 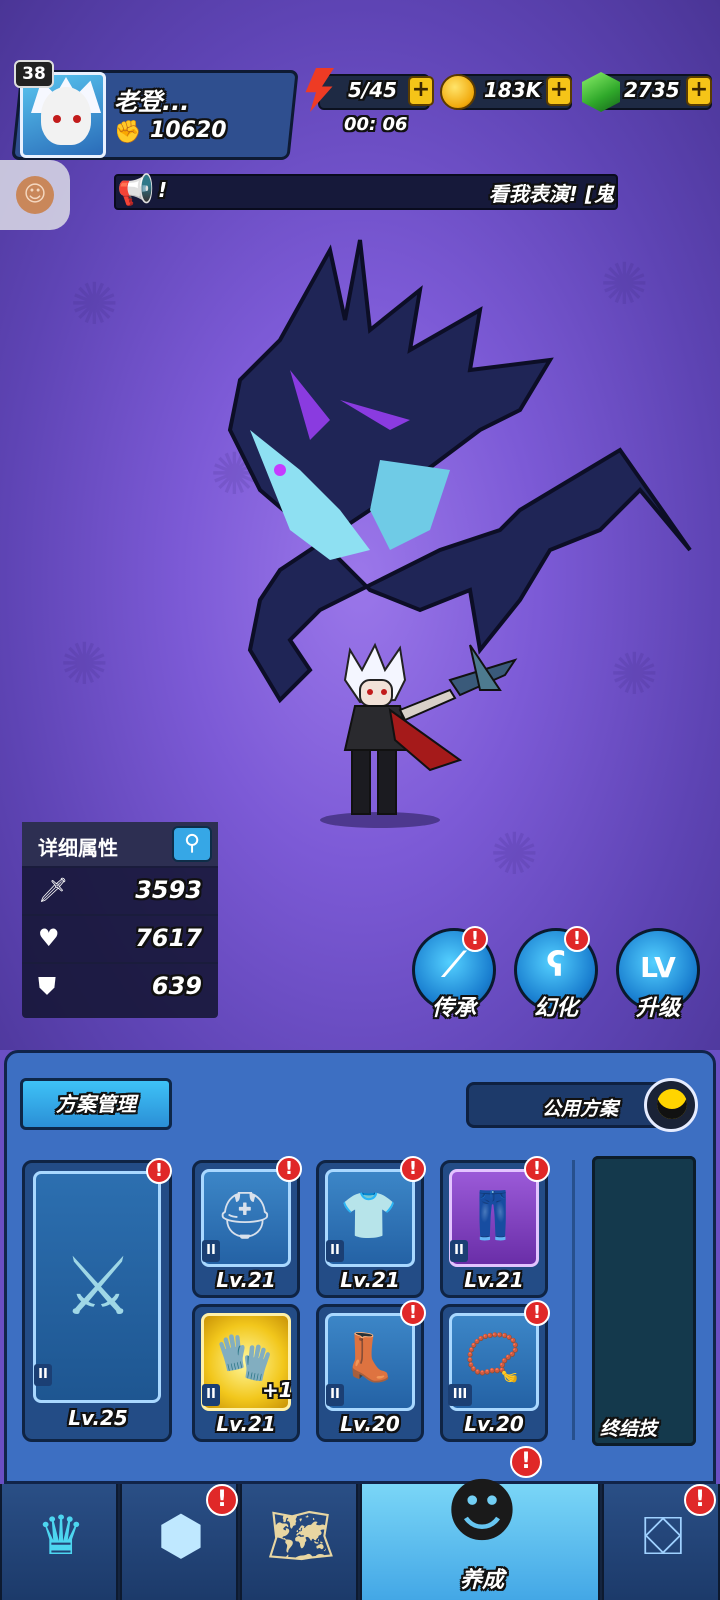 What do you see at coordinates (481, 1580) in the screenshot?
I see `nav-tab-develop-label: 养成` at bounding box center [481, 1580].